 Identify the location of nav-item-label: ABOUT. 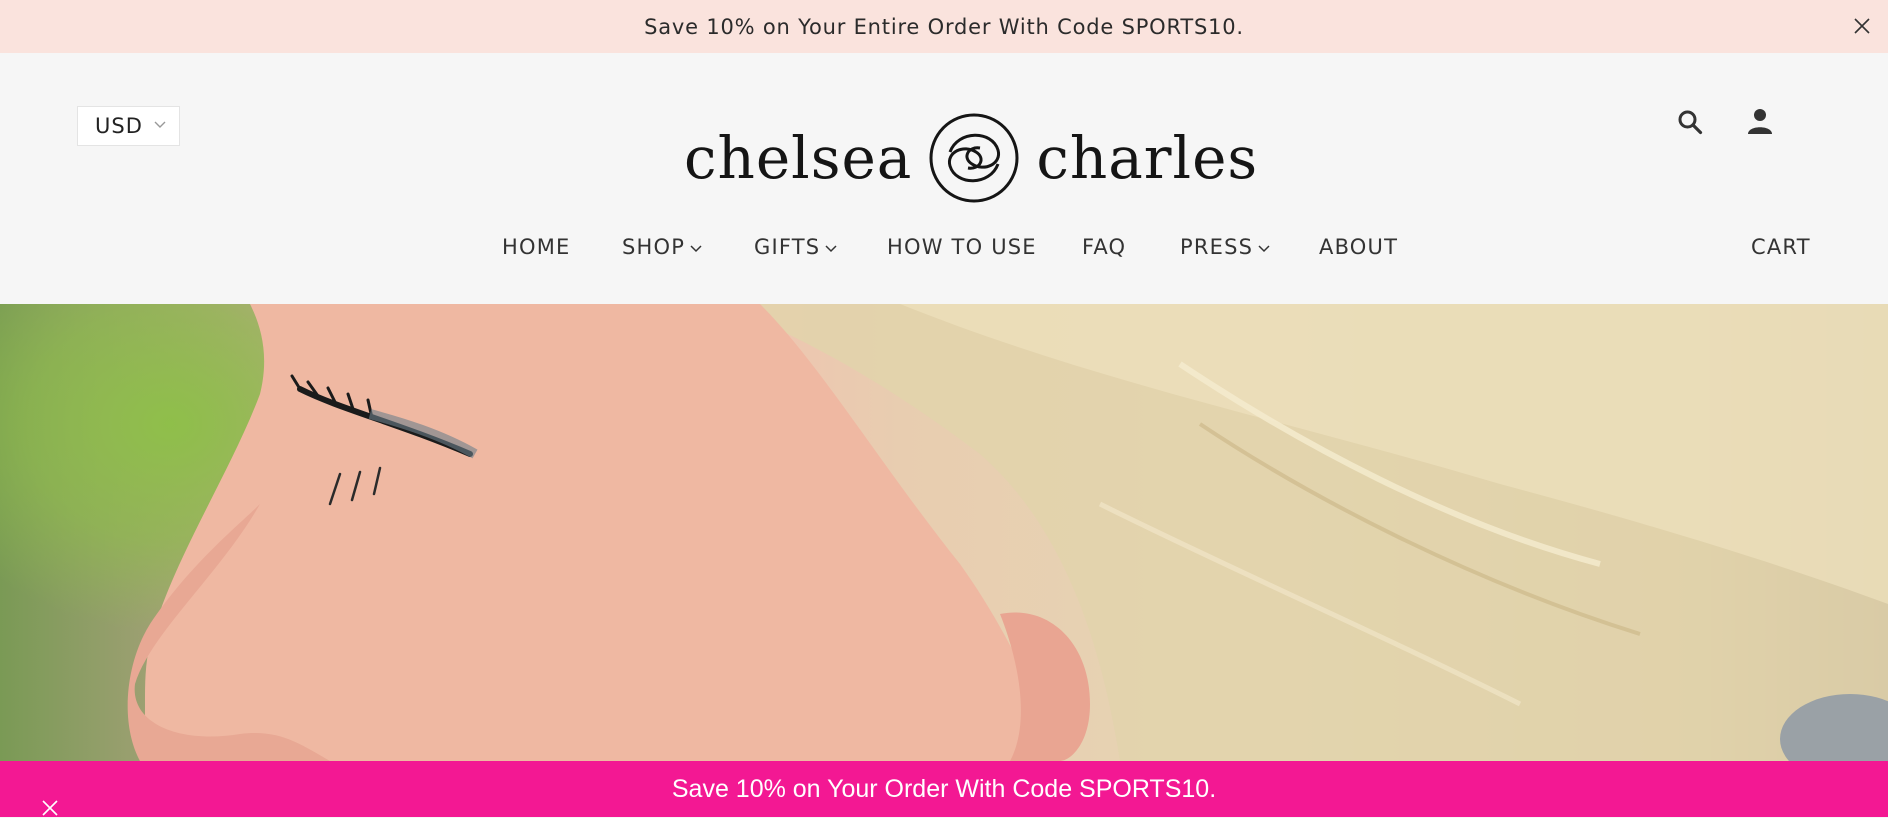
(1359, 247).